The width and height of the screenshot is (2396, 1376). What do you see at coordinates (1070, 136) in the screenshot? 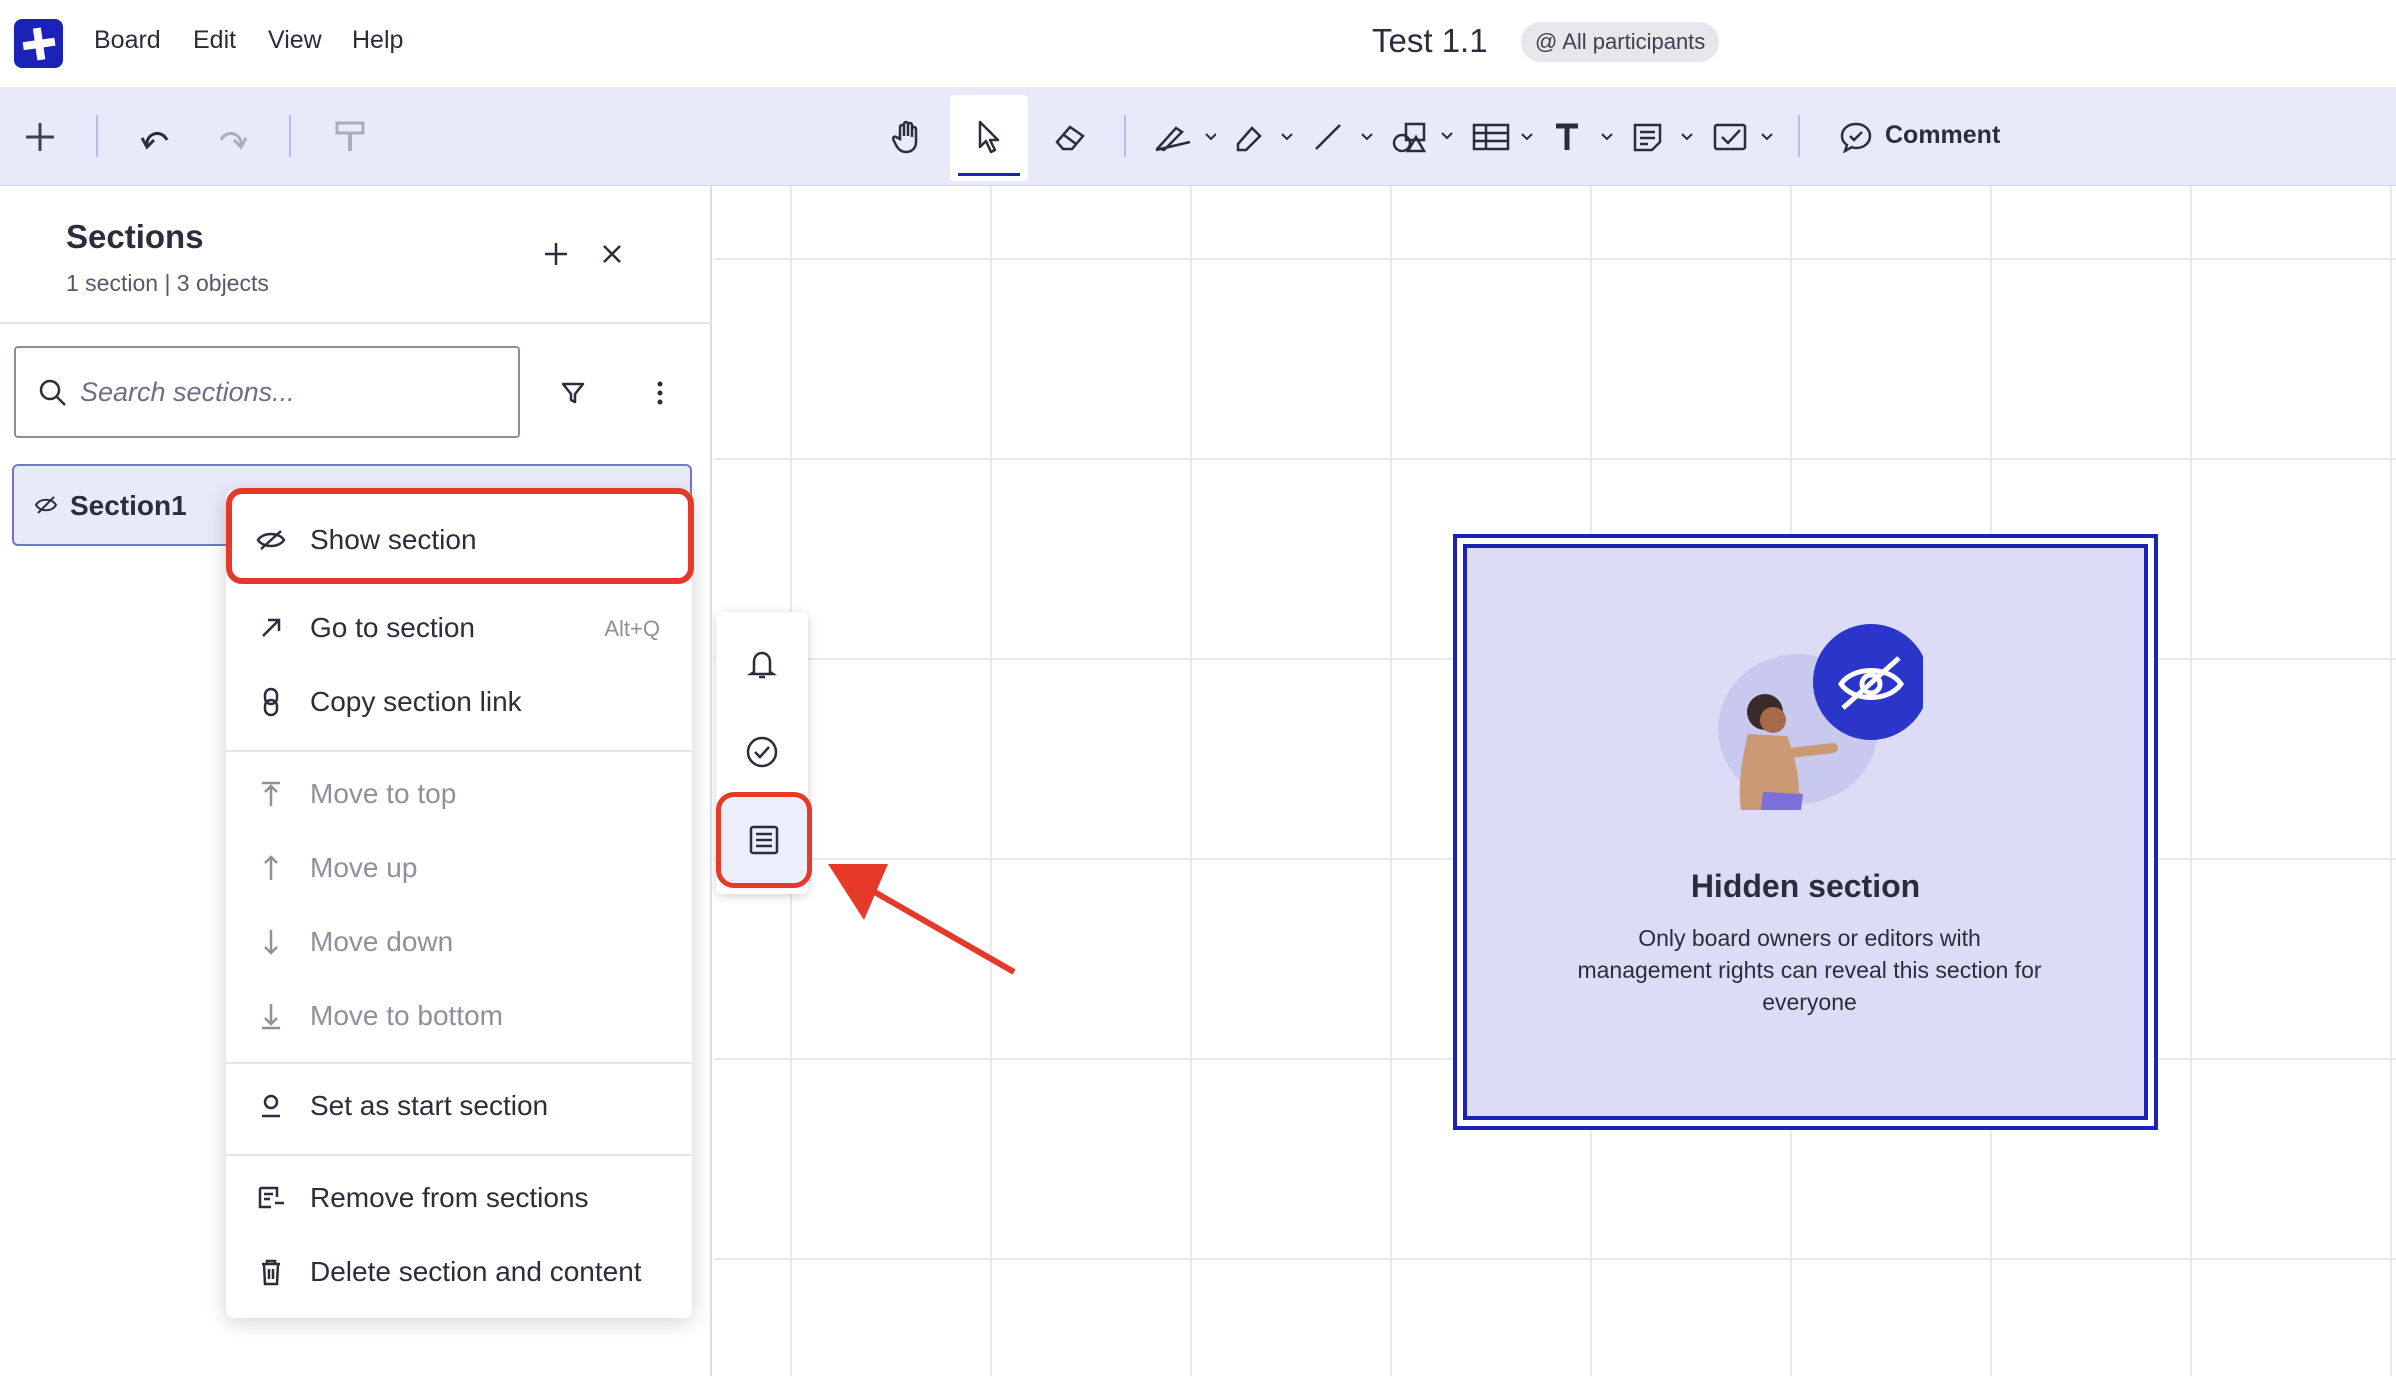
I see `eraser-icon` at bounding box center [1070, 136].